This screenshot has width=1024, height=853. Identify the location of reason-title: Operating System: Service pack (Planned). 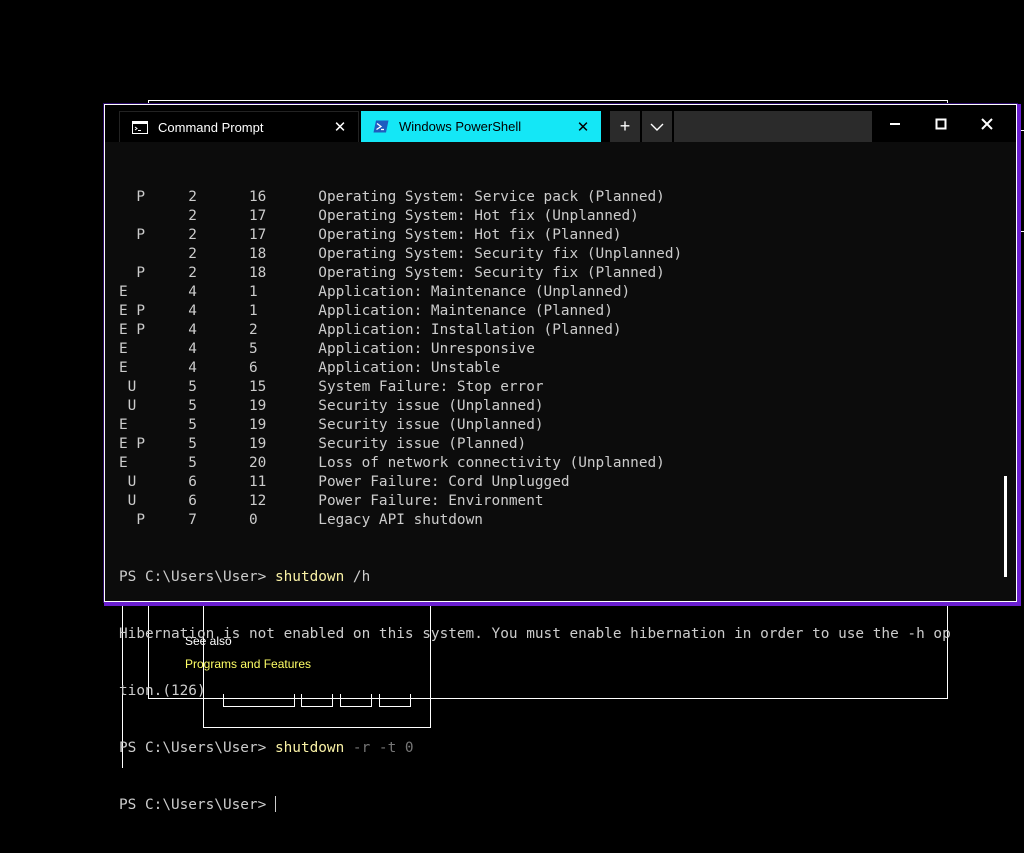
(491, 197).